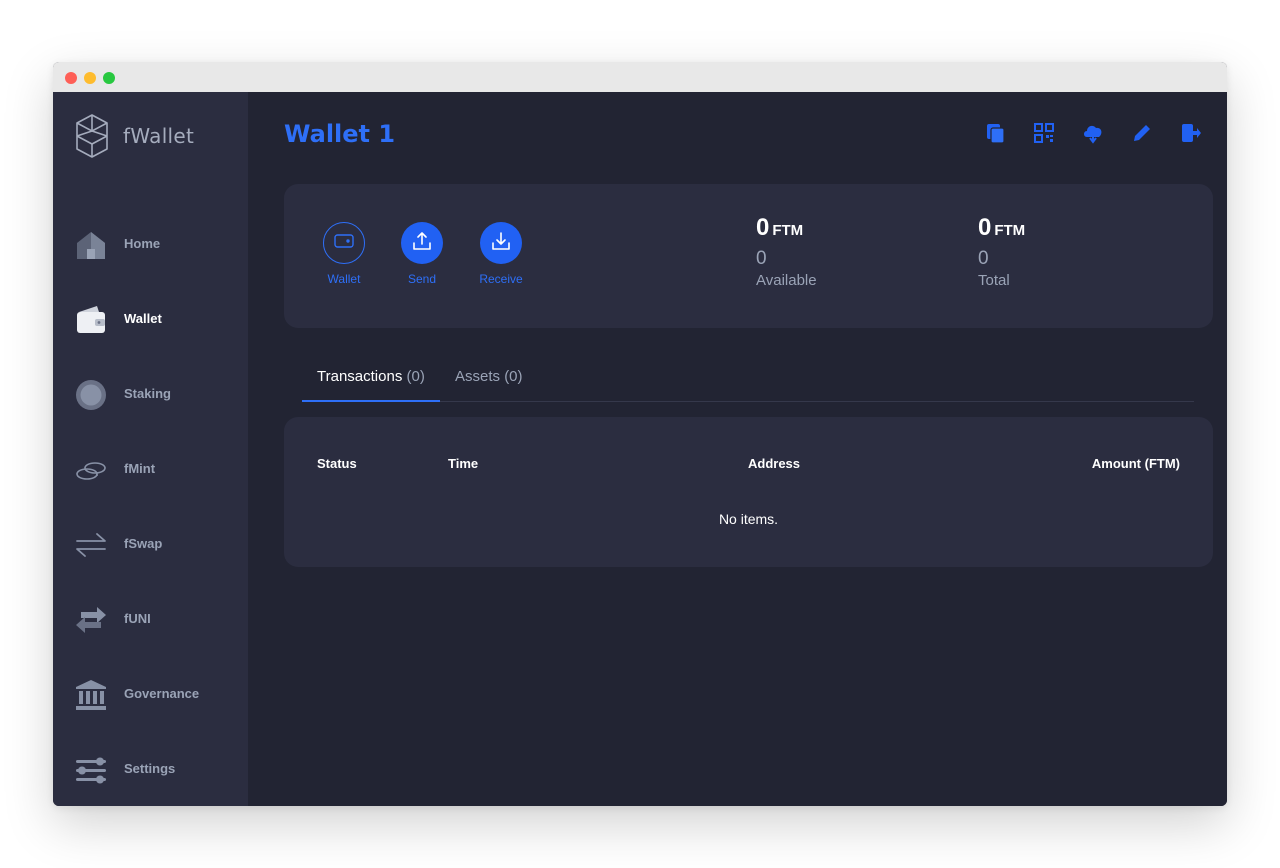  What do you see at coordinates (763, 227) in the screenshot?
I see `available-amount-value: 0` at bounding box center [763, 227].